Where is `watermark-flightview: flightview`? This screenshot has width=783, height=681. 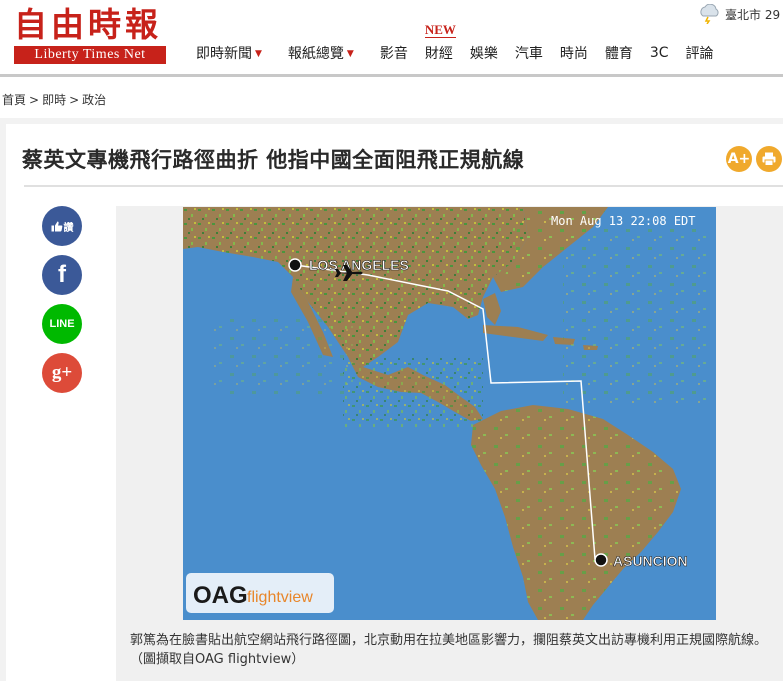 watermark-flightview: flightview is located at coordinates (280, 597).